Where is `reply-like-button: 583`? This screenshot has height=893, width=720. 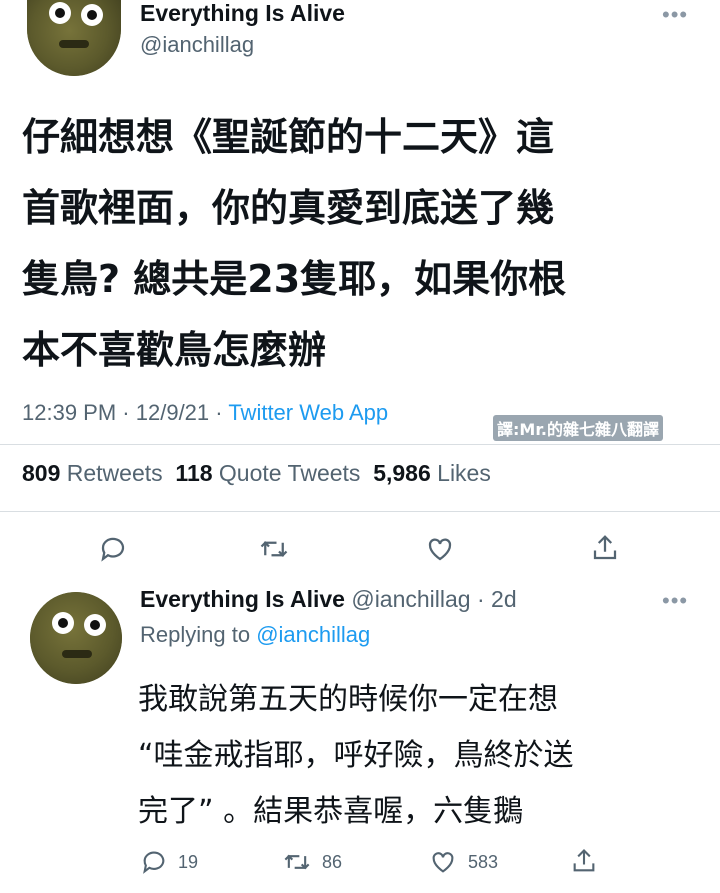 reply-like-button: 583 is located at coordinates (463, 862).